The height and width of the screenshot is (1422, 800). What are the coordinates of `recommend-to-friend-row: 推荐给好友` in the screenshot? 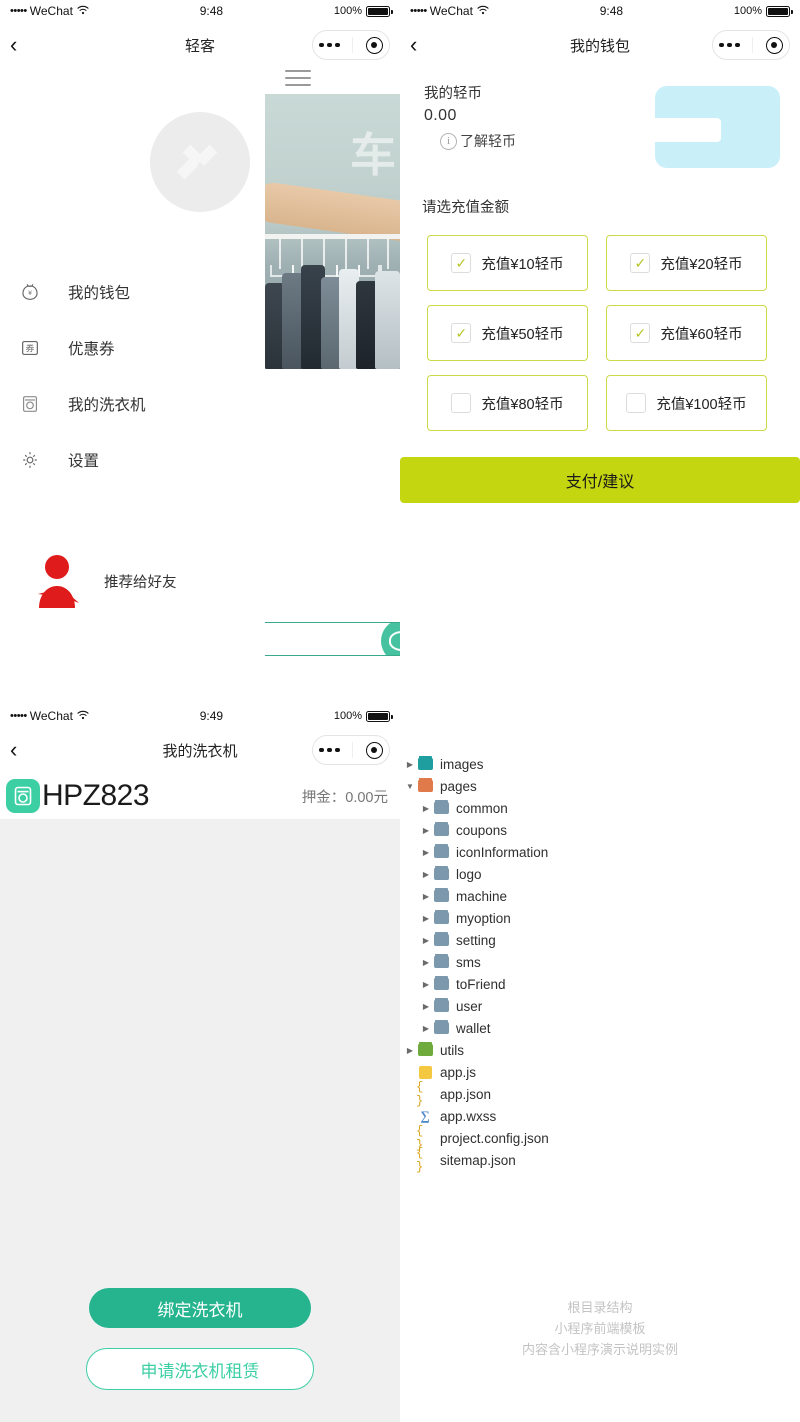 It's located at (200, 581).